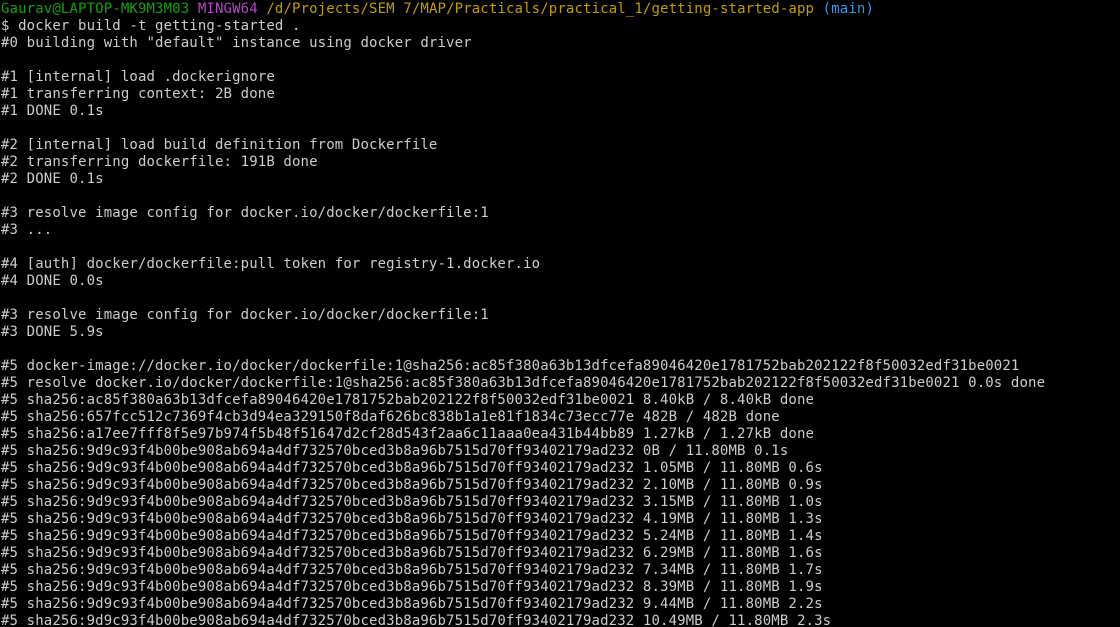 Image resolution: width=1120 pixels, height=627 pixels. I want to click on output-text: #4 DONE 0.0s, so click(52, 281).